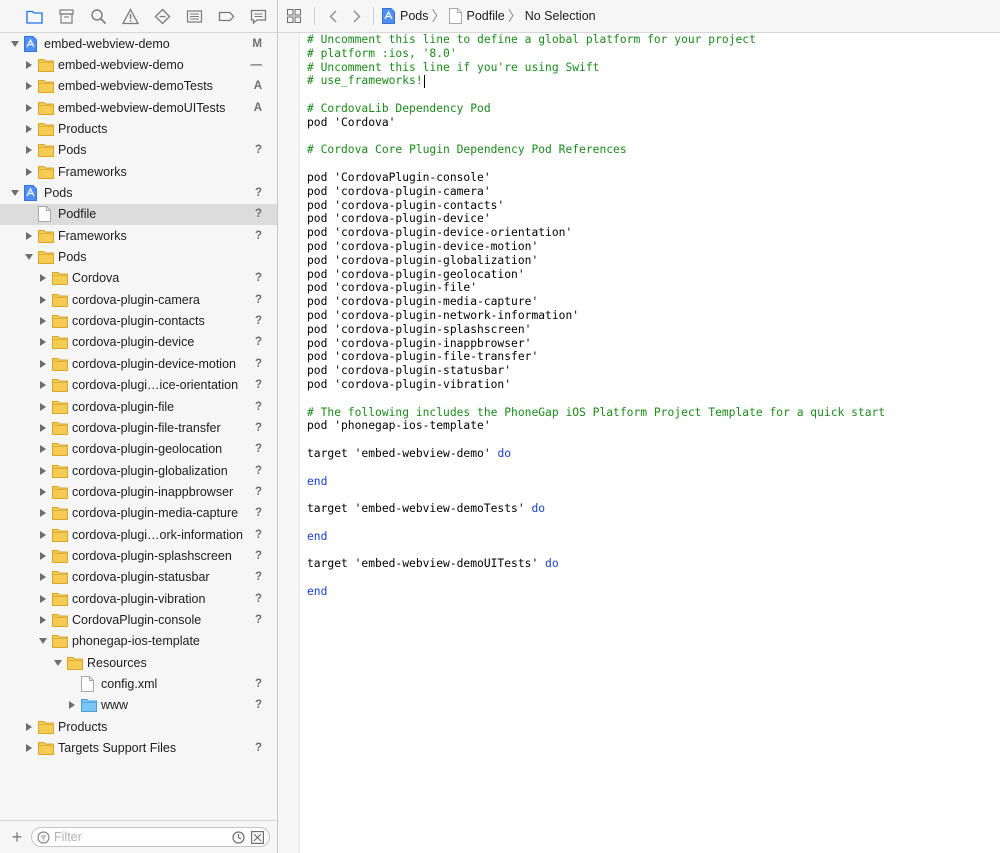 The height and width of the screenshot is (853, 1000). What do you see at coordinates (138, 256) in the screenshot?
I see `tree-row: Pods` at bounding box center [138, 256].